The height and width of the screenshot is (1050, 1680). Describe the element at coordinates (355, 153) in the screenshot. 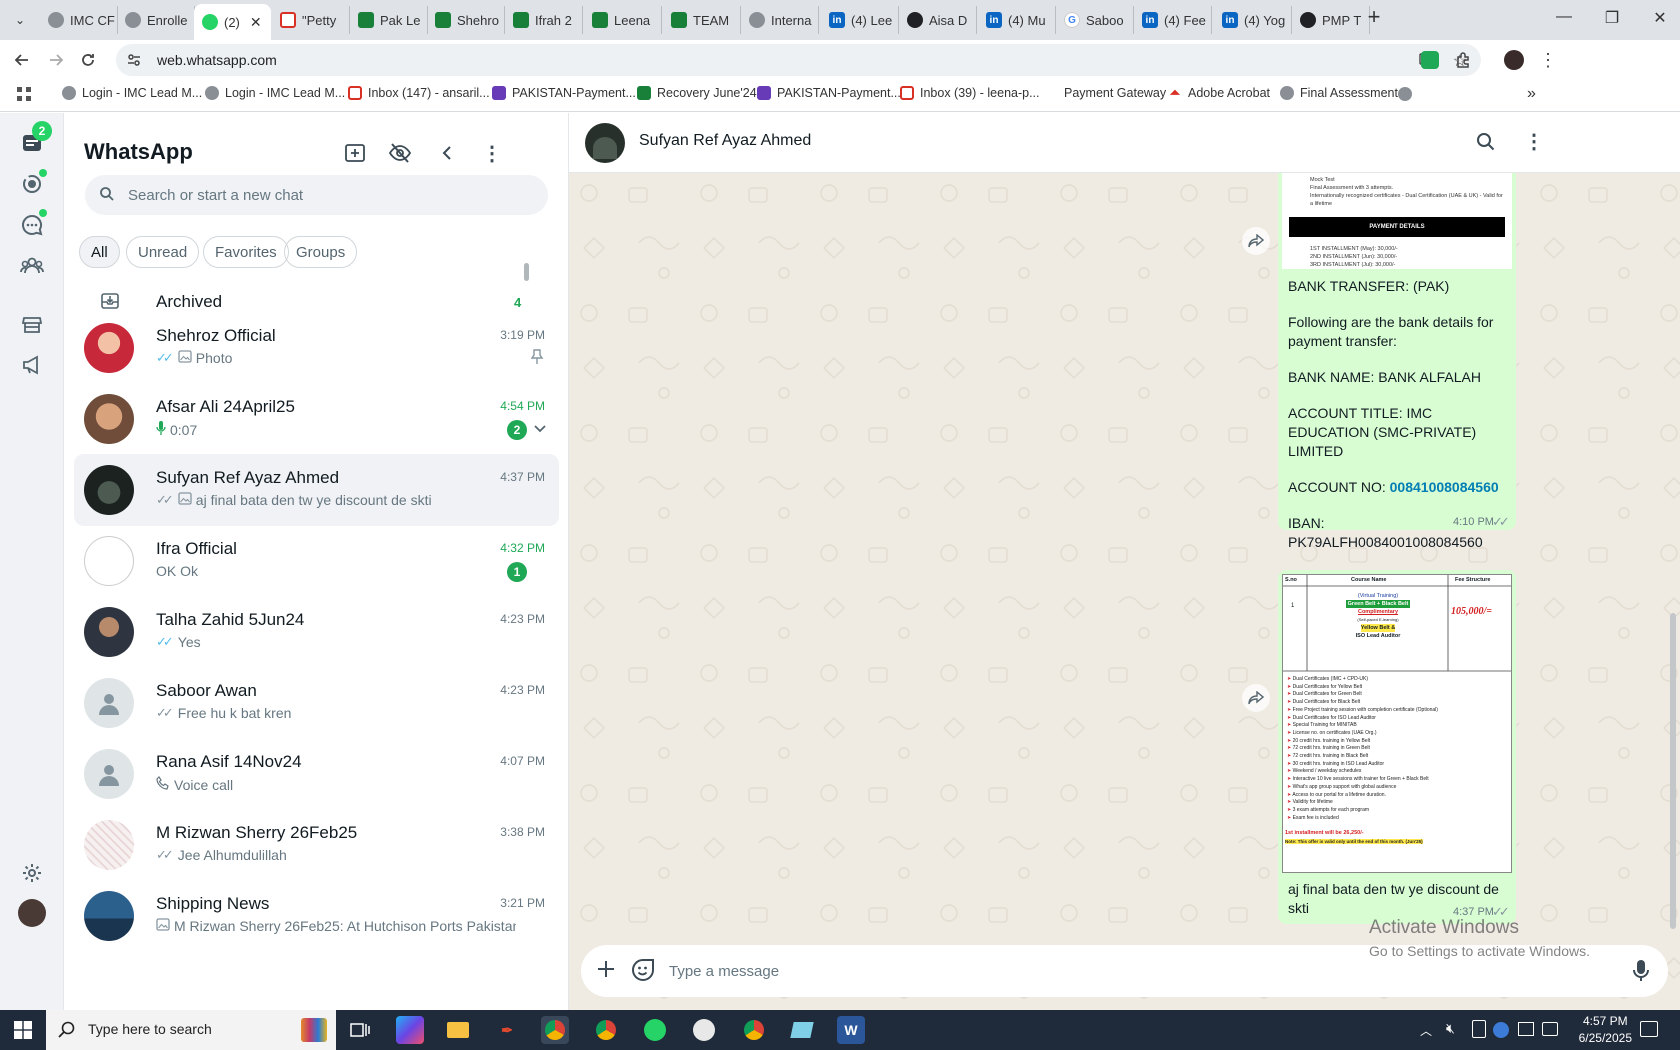

I see `new-chat-icon` at that location.